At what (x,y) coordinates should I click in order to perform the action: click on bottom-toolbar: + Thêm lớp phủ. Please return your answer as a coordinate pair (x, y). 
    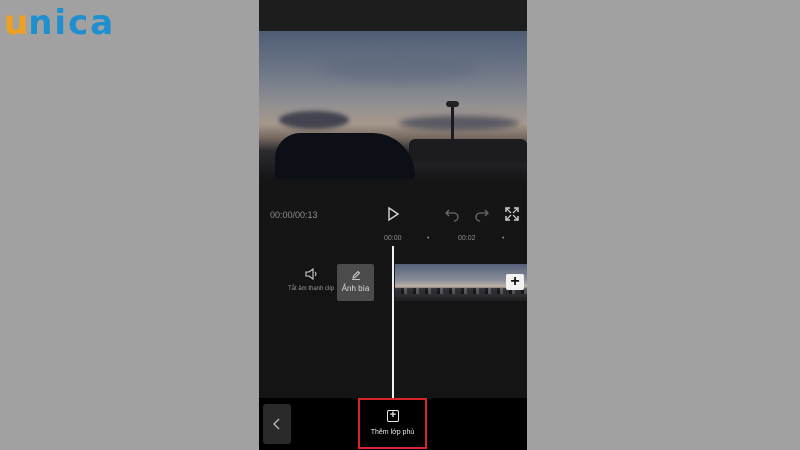
    Looking at the image, I should click on (393, 424).